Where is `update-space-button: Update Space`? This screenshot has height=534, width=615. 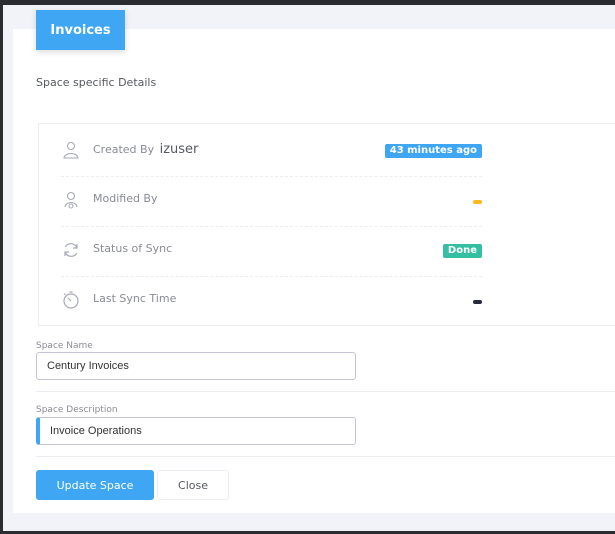 update-space-button: Update Space is located at coordinates (95, 485).